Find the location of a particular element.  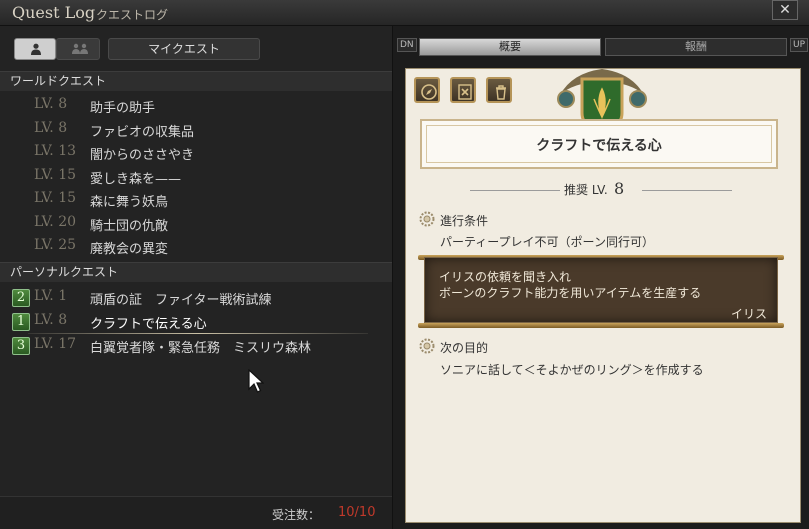

quest-row: 2 LV. 1 頑盾の証 ファイター戦術試練 is located at coordinates (196, 297).